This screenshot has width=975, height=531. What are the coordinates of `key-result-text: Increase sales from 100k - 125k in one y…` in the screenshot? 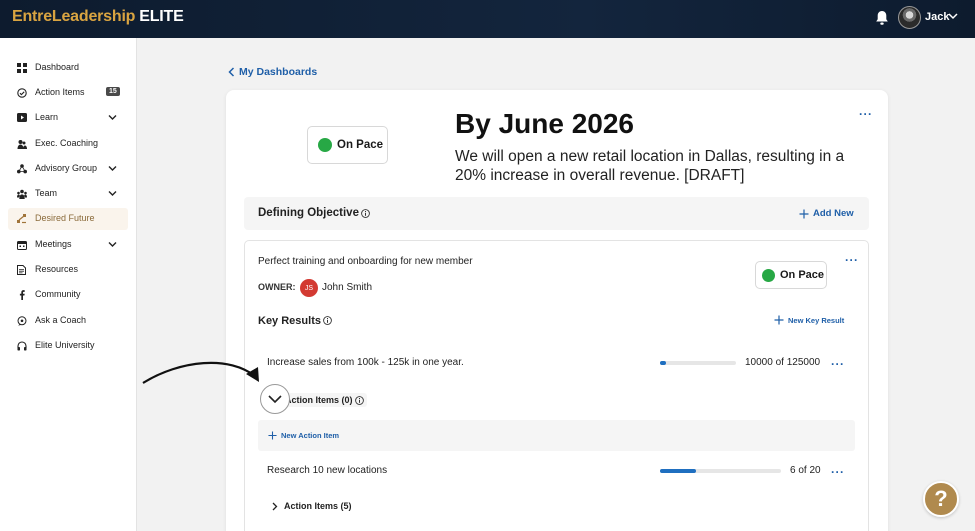 It's located at (365, 362).